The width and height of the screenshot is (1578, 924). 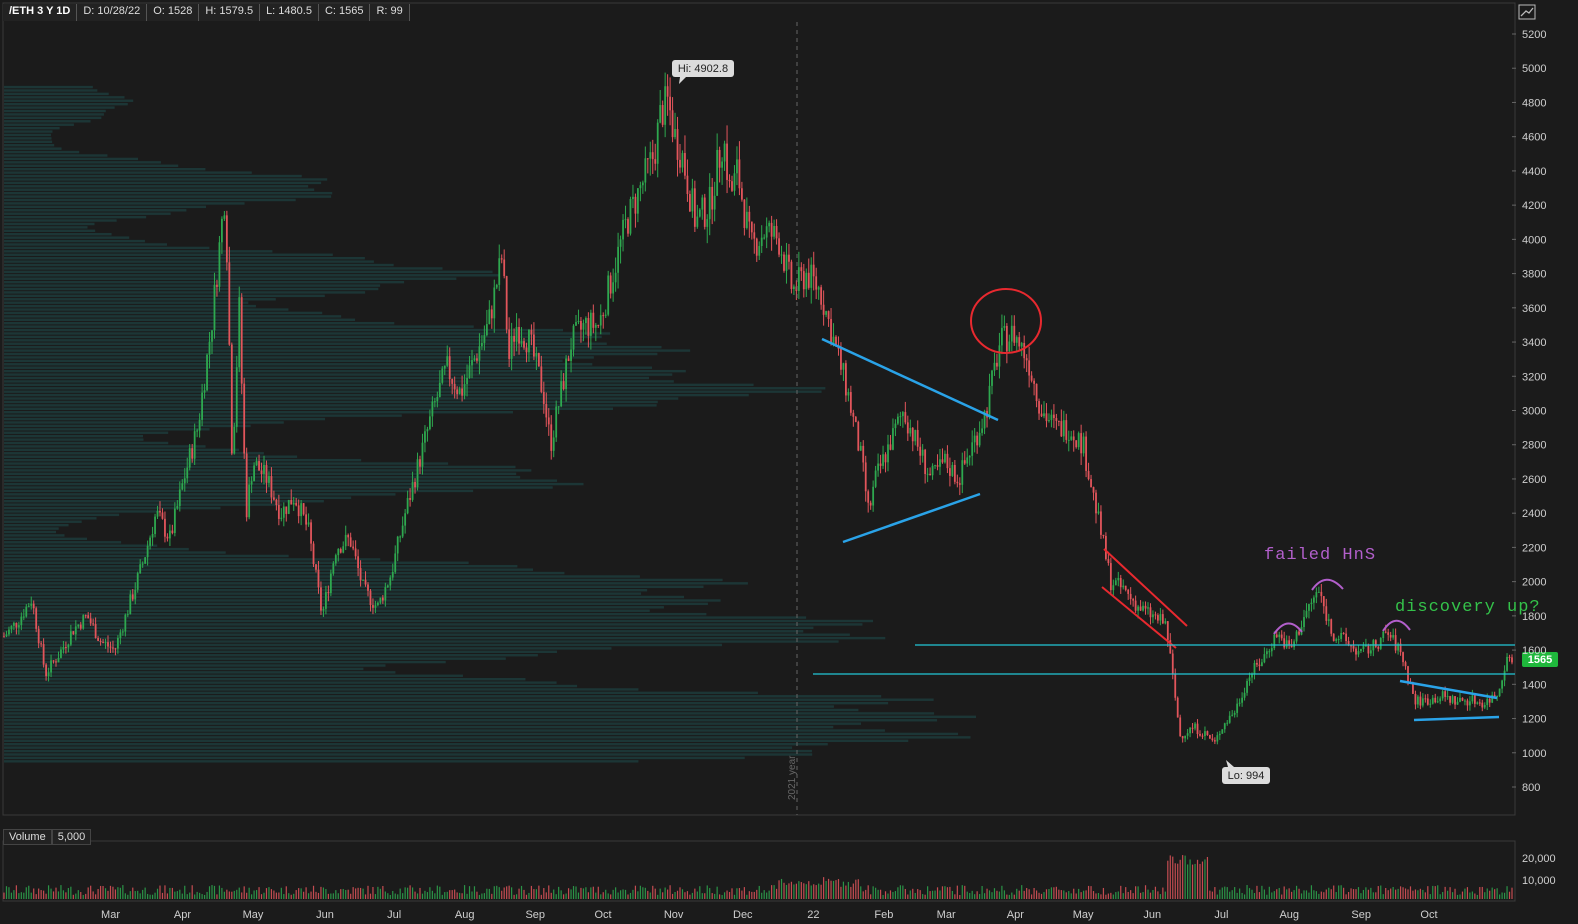 What do you see at coordinates (1527, 12) in the screenshot?
I see `chart-settings-icon` at bounding box center [1527, 12].